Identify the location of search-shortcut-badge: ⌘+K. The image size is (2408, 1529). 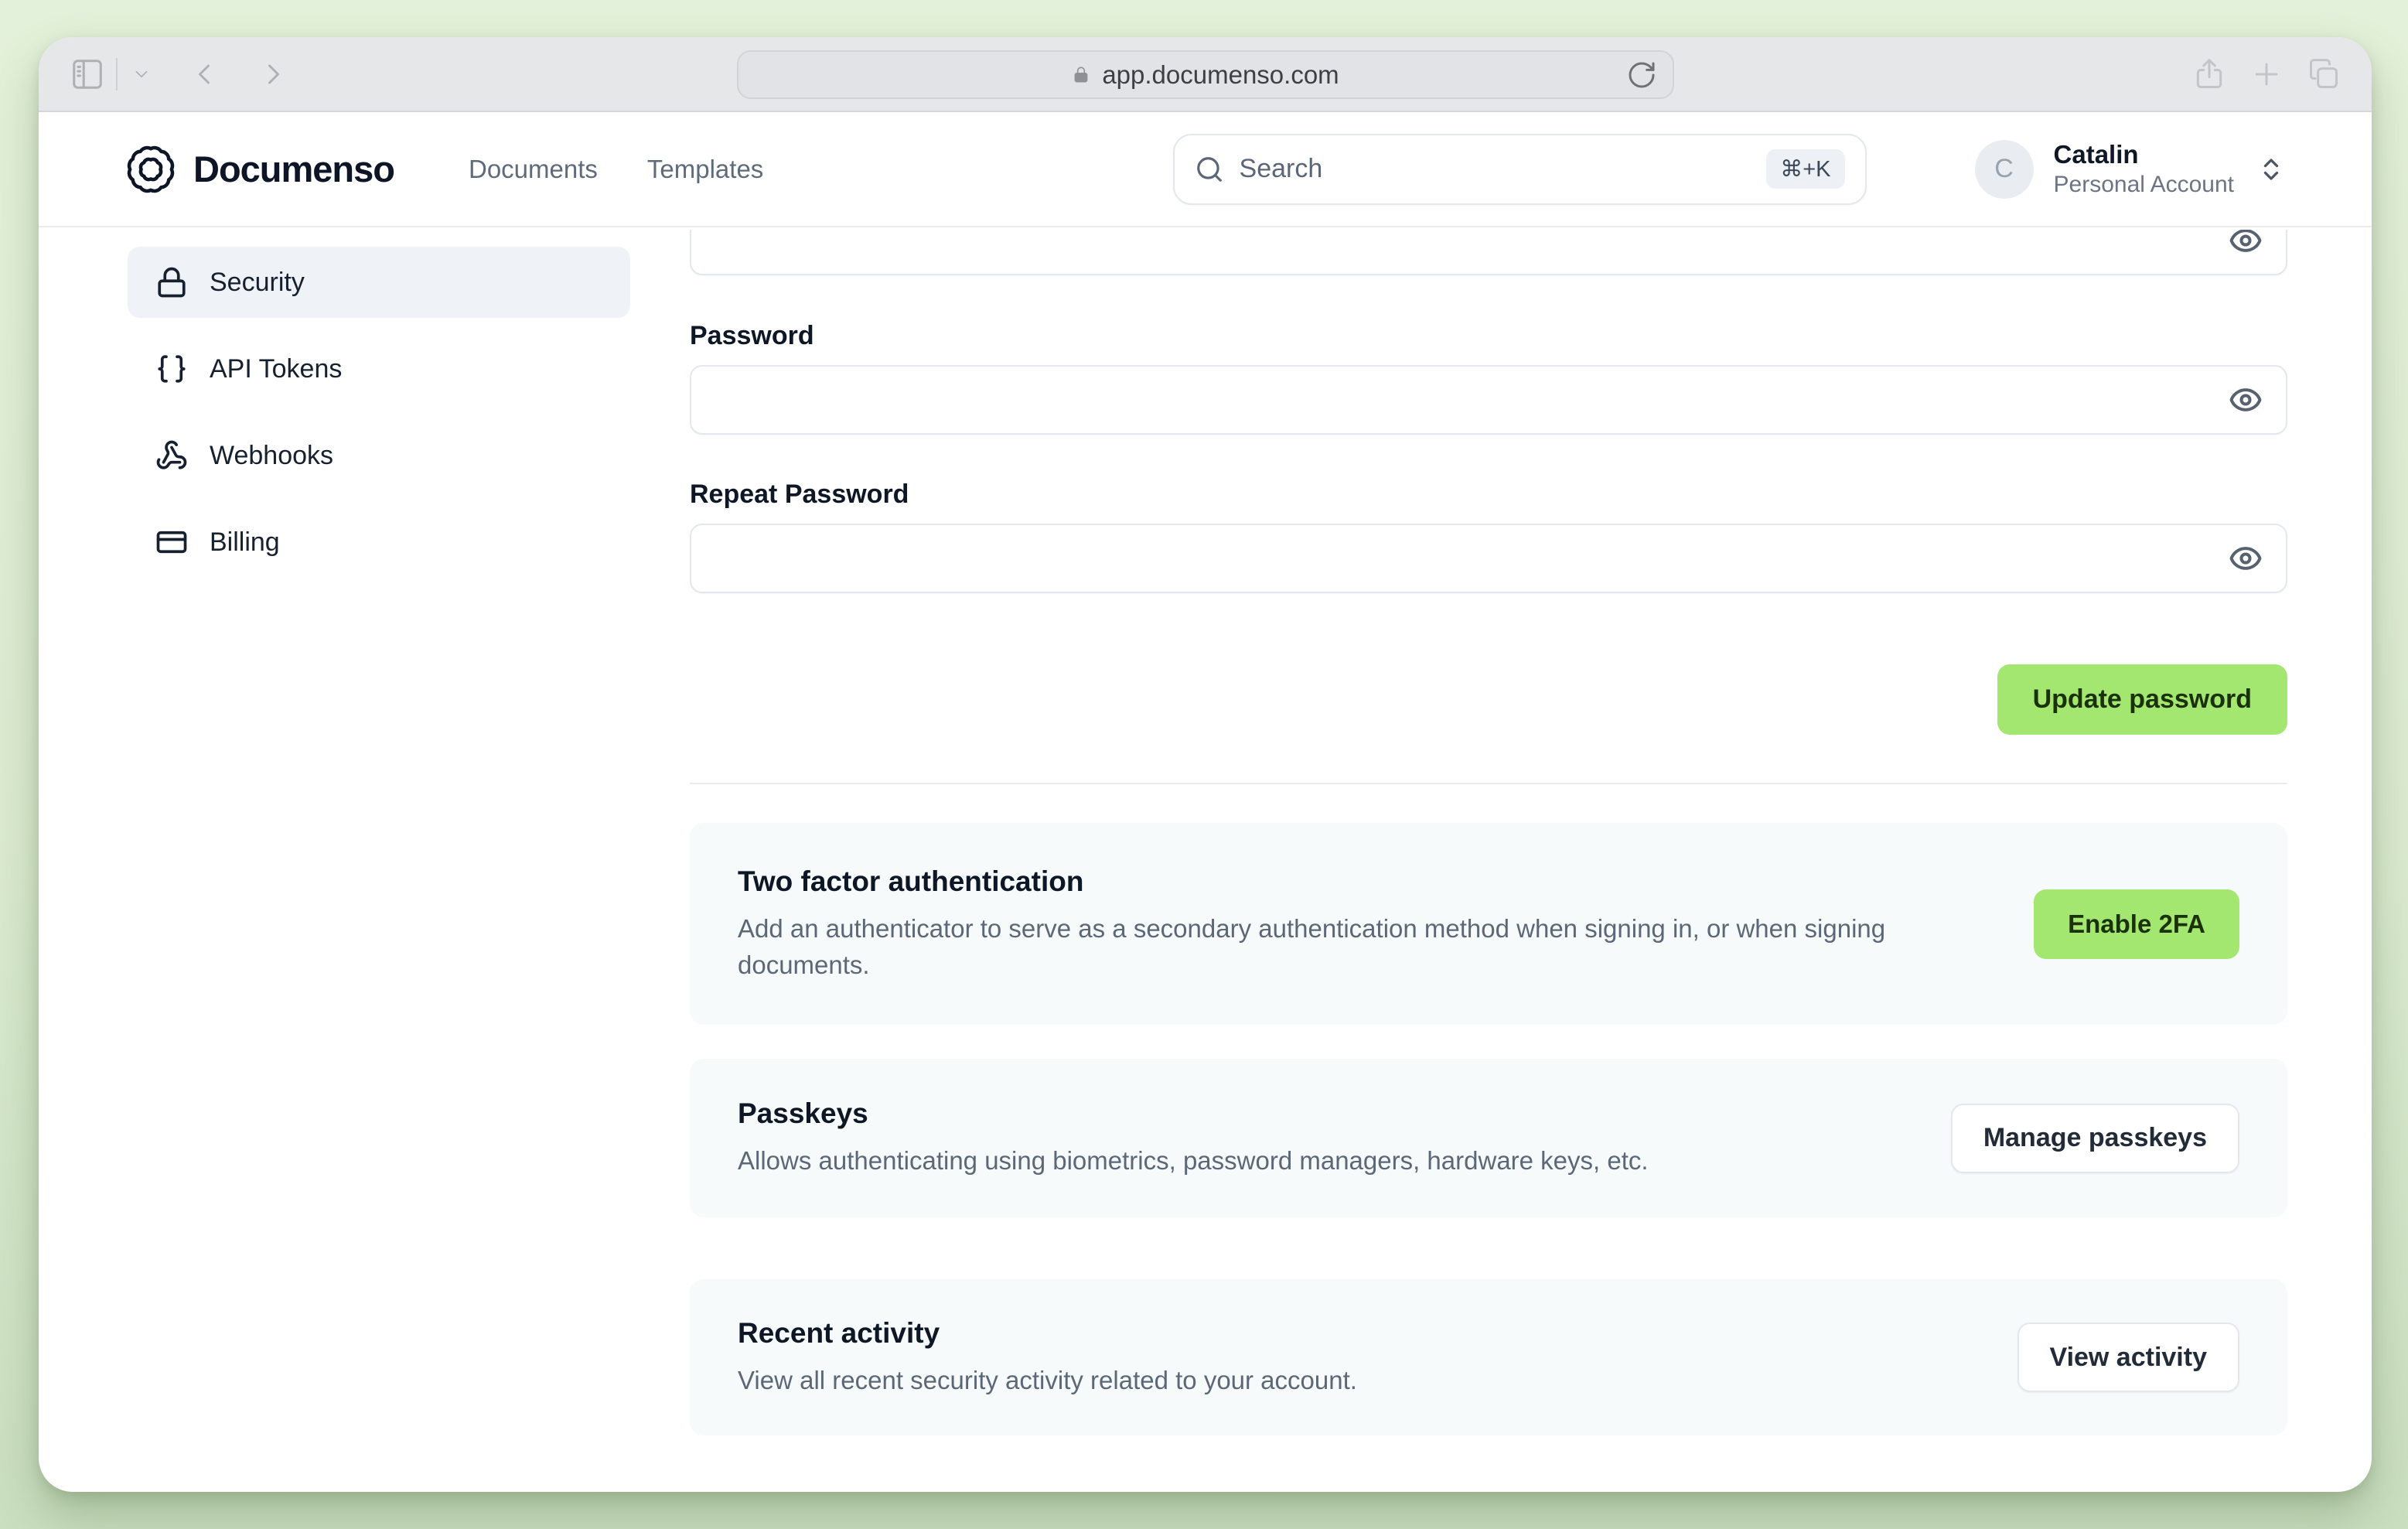
(1805, 169).